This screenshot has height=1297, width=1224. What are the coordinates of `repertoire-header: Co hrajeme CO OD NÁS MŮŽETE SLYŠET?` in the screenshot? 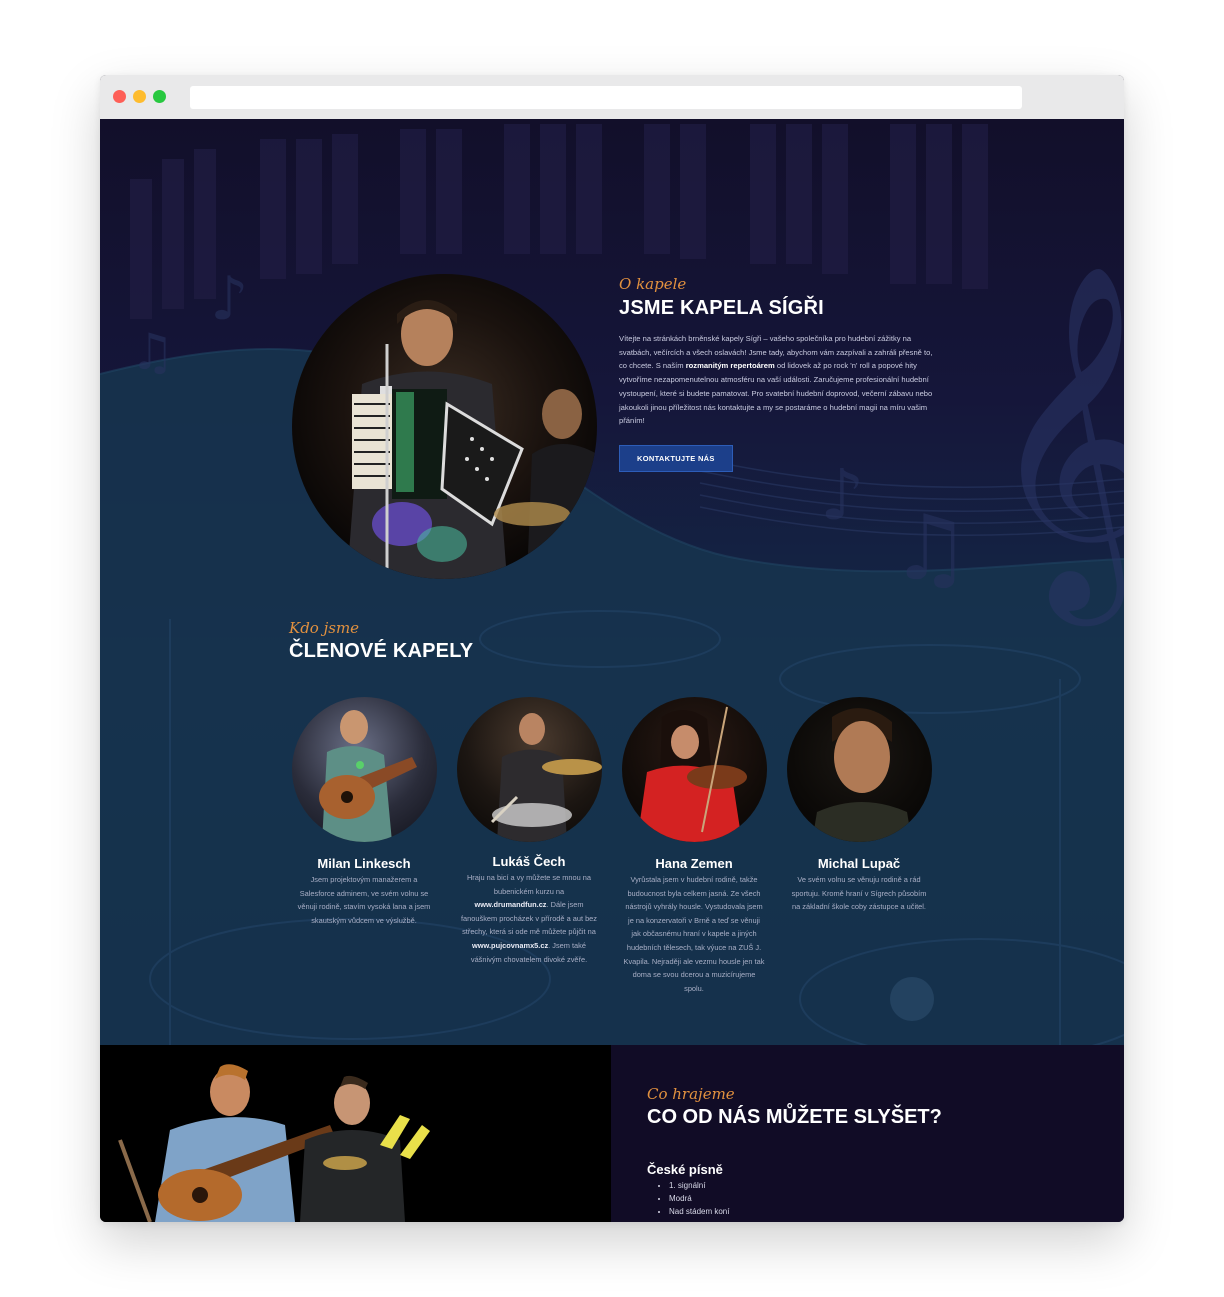 It's located at (794, 1107).